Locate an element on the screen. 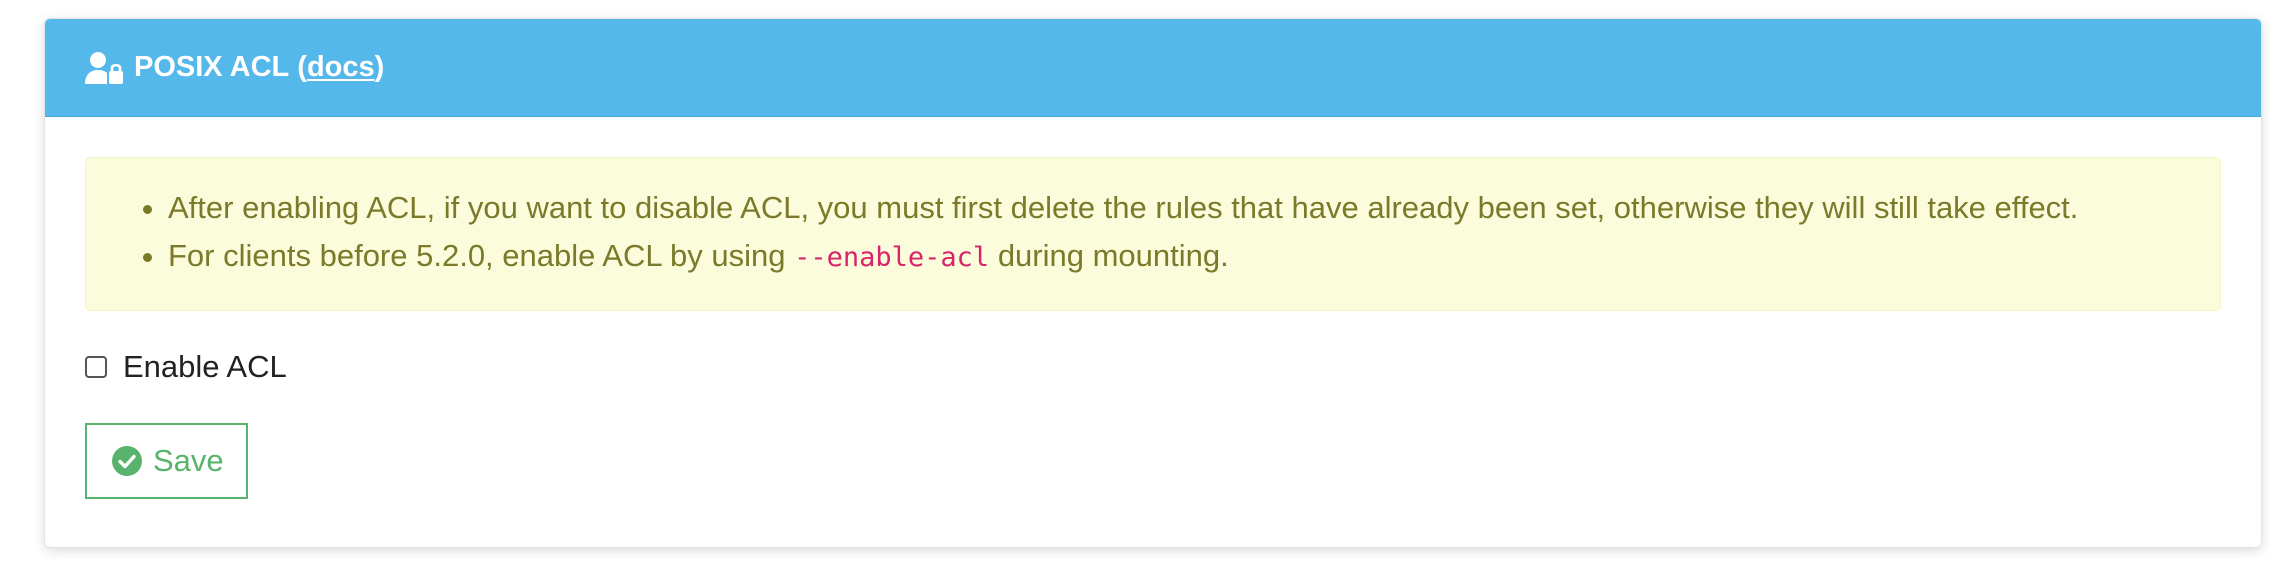  check-circle-icon is located at coordinates (127, 461).